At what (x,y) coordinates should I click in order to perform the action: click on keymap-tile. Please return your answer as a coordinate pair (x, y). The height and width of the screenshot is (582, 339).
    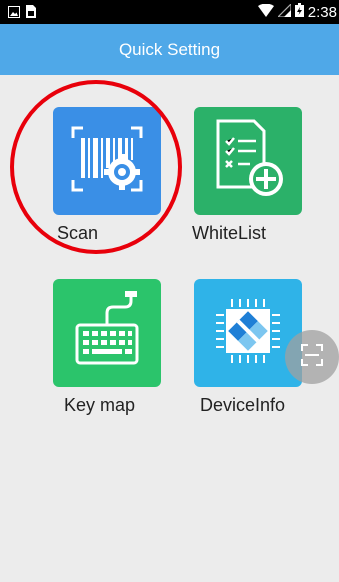
    Looking at the image, I should click on (107, 333).